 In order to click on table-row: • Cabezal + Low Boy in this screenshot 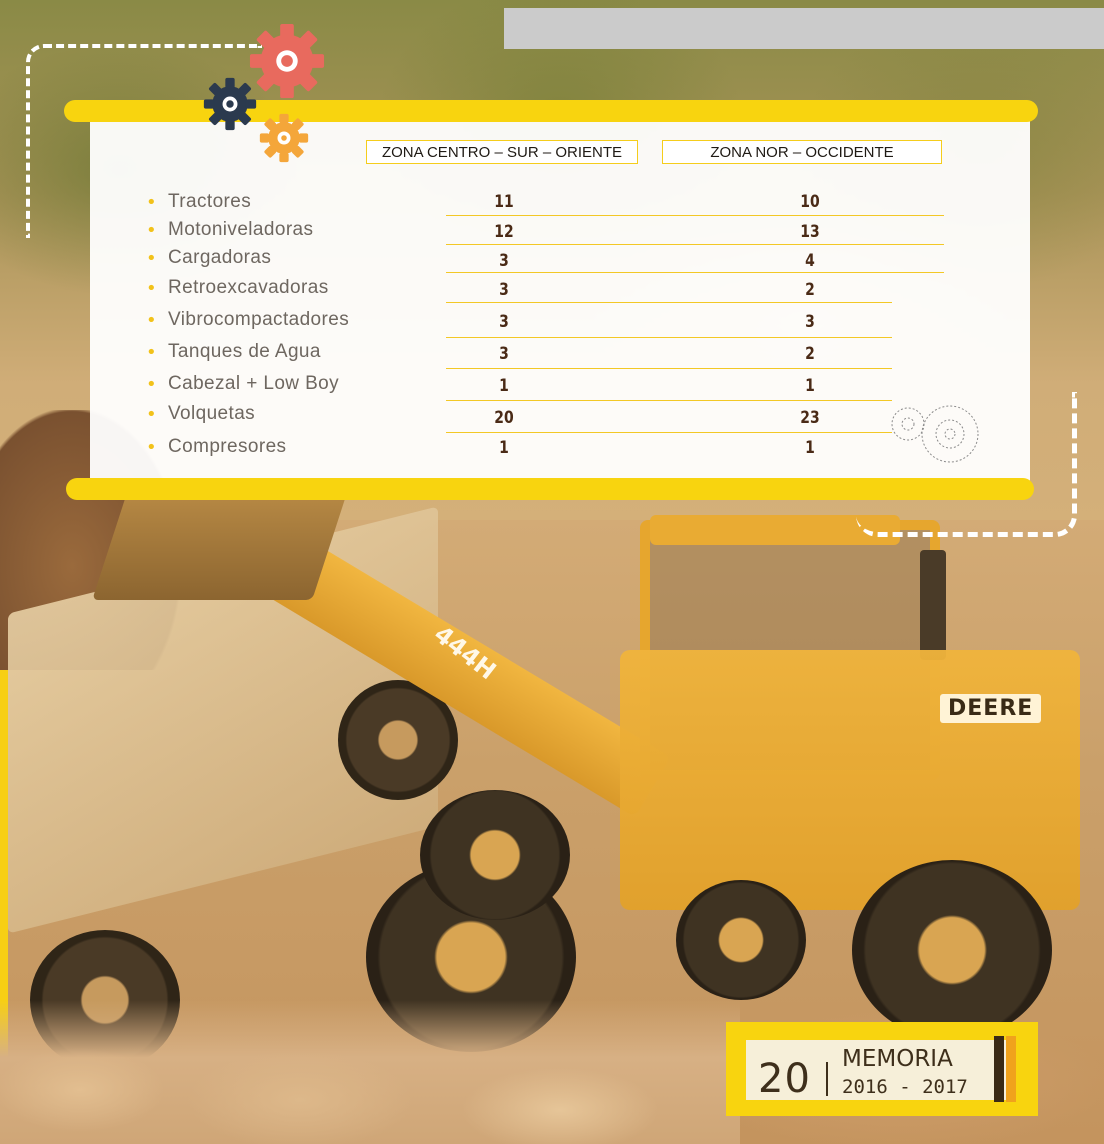, I will do `click(297, 384)`.